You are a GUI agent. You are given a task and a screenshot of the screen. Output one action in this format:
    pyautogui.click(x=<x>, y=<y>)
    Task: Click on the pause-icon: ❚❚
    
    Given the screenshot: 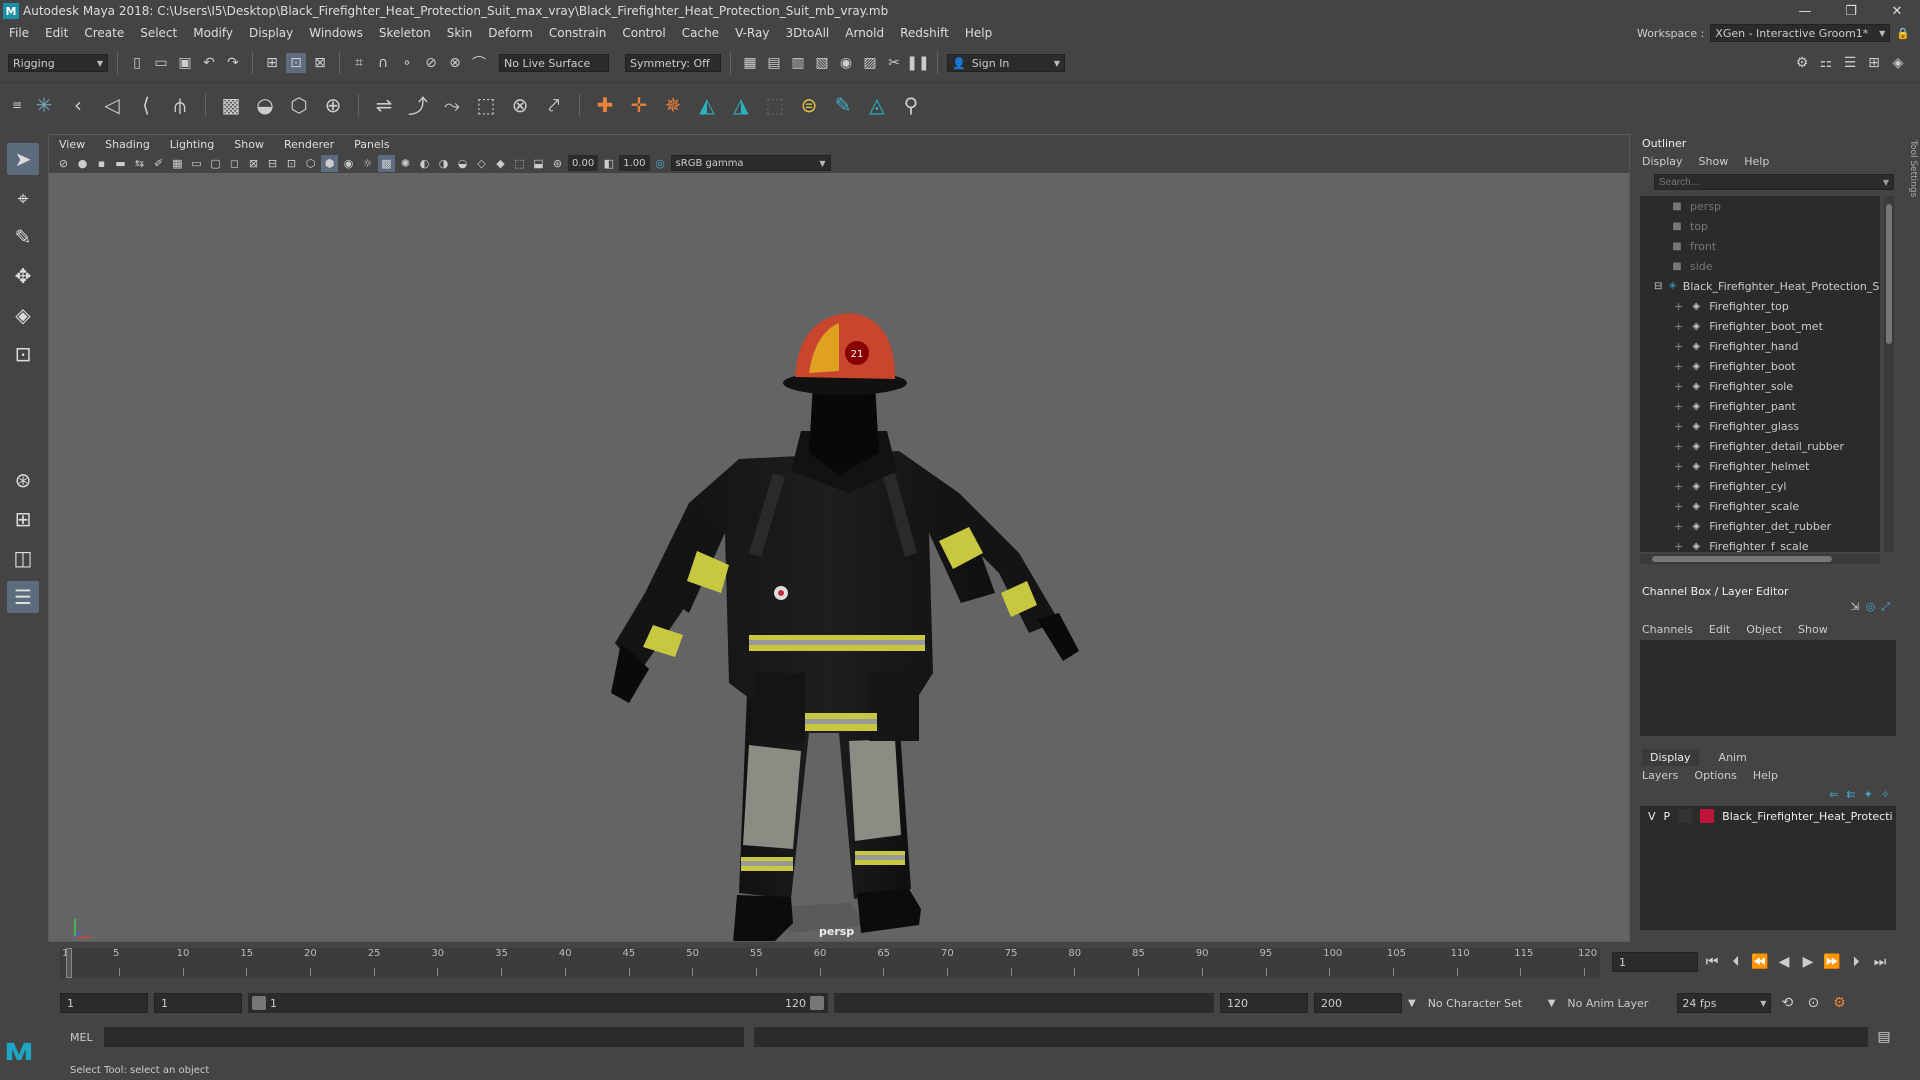 What is the action you would take?
    pyautogui.click(x=917, y=63)
    